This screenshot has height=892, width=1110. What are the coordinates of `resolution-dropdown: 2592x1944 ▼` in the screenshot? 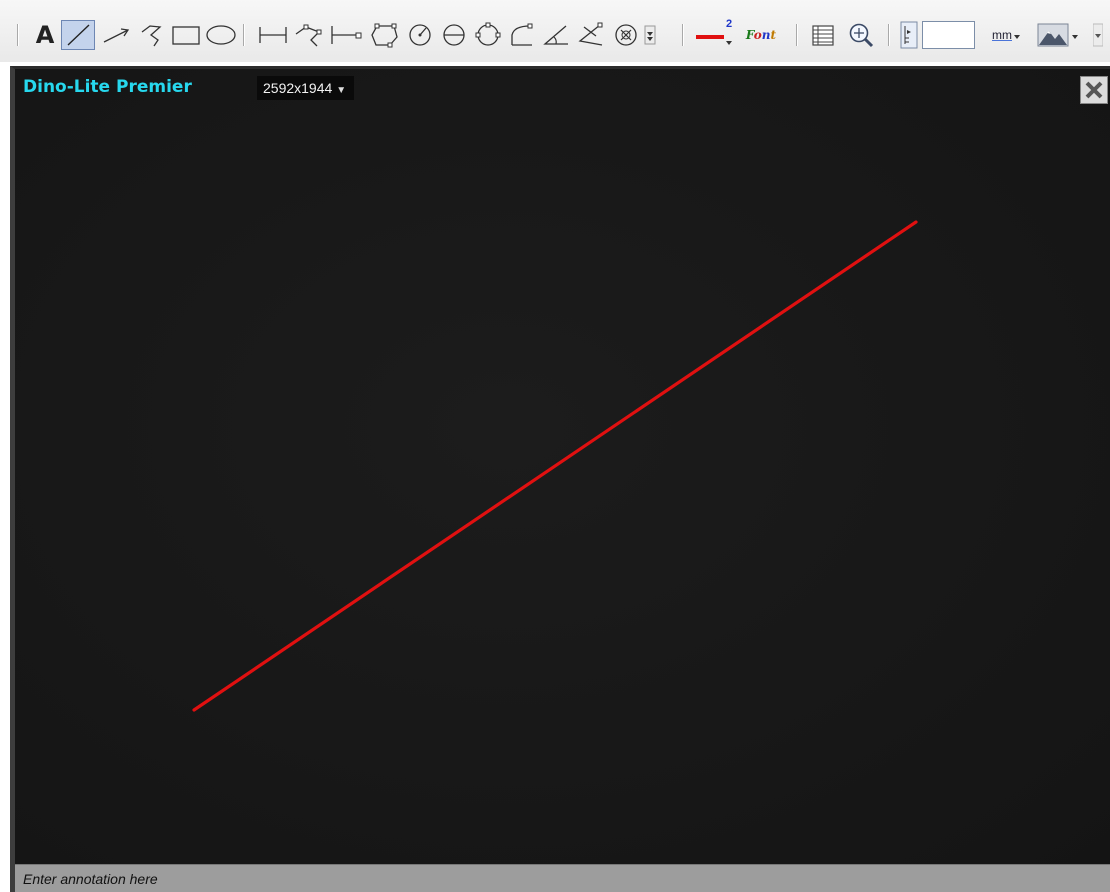 It's located at (306, 88).